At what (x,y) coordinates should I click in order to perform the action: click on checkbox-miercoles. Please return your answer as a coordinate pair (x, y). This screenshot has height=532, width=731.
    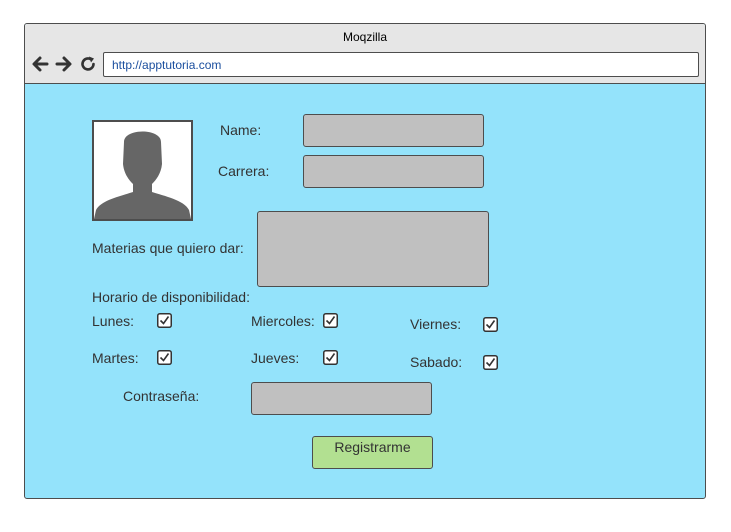
    Looking at the image, I should click on (330, 320).